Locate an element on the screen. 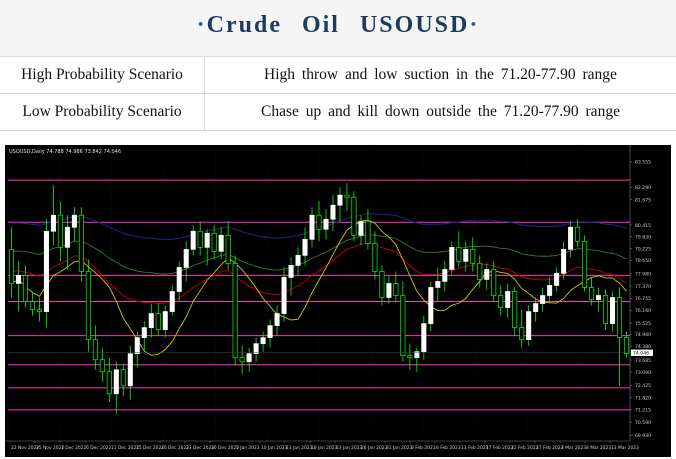 The width and height of the screenshot is (676, 459). y-tick-label: 79.830 is located at coordinates (643, 238).